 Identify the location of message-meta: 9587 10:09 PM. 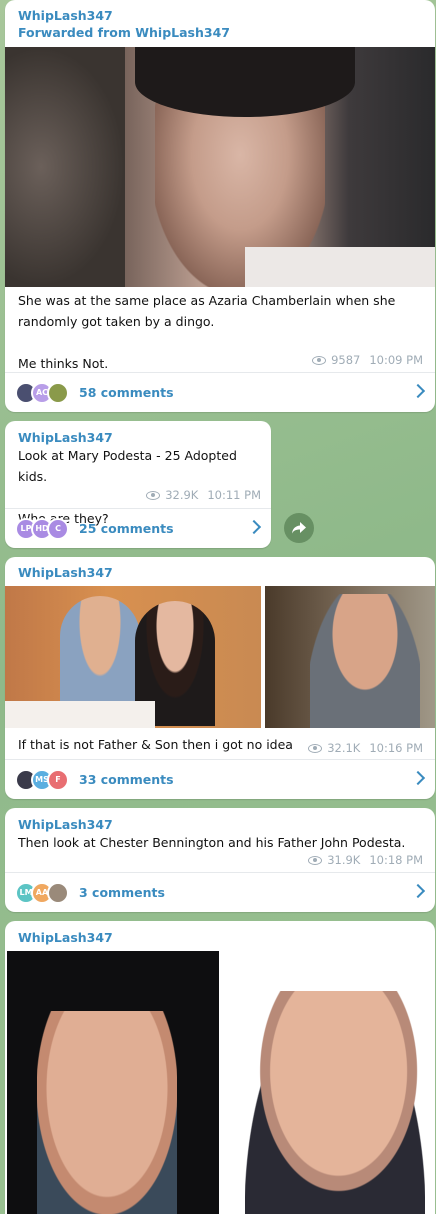
(367, 360).